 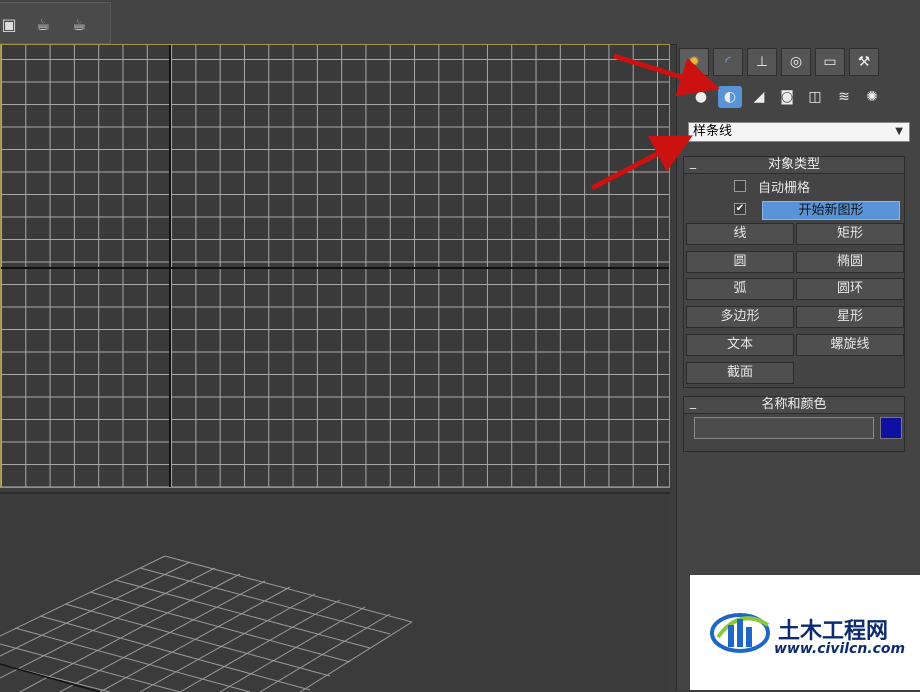 I want to click on watermark-url: www.civilcn.com, so click(x=840, y=649).